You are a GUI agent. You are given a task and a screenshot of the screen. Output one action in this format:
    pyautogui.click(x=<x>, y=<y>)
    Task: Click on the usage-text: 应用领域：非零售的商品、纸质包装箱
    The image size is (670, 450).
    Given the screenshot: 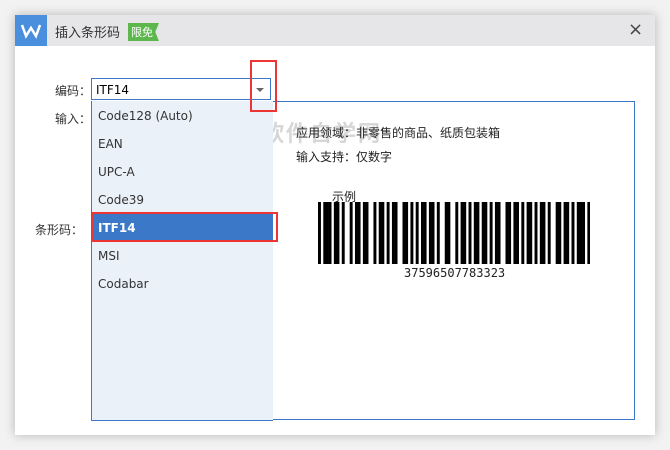 What is the action you would take?
    pyautogui.click(x=398, y=133)
    